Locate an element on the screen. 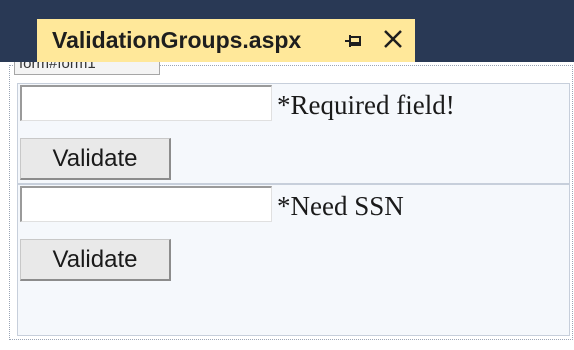 This screenshot has width=574, height=350. required-field-validator: *Required field! is located at coordinates (366, 105).